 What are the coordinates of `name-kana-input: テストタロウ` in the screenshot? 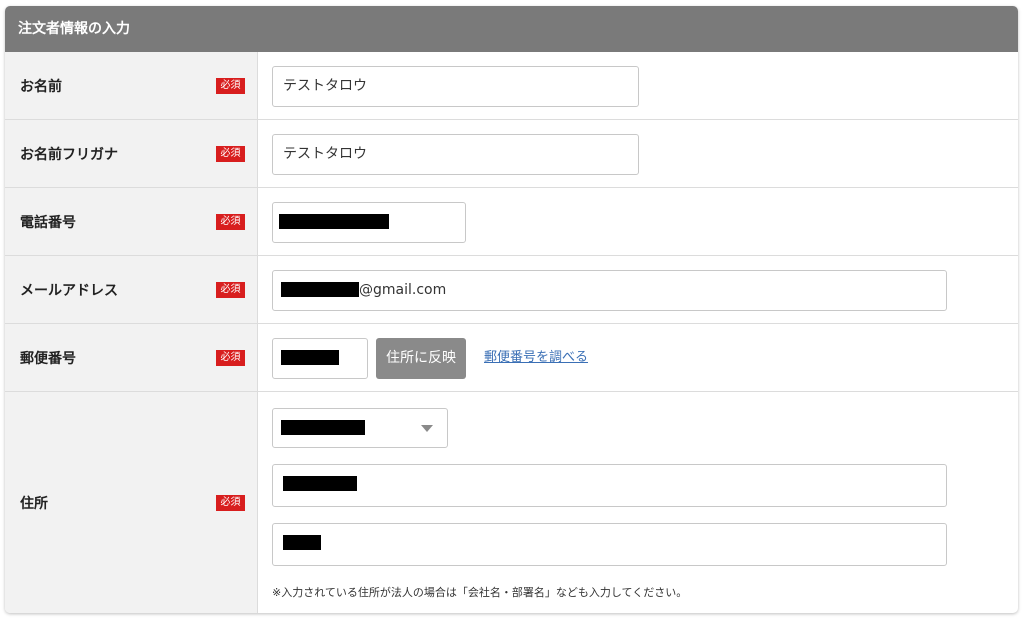 It's located at (455, 154).